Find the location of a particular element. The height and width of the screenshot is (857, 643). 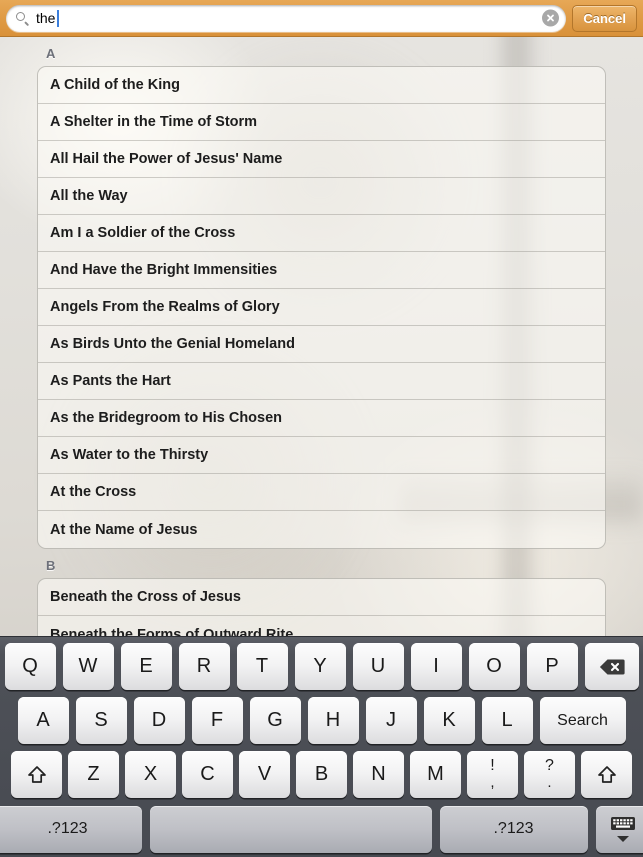

key-a: A is located at coordinates (43, 720).